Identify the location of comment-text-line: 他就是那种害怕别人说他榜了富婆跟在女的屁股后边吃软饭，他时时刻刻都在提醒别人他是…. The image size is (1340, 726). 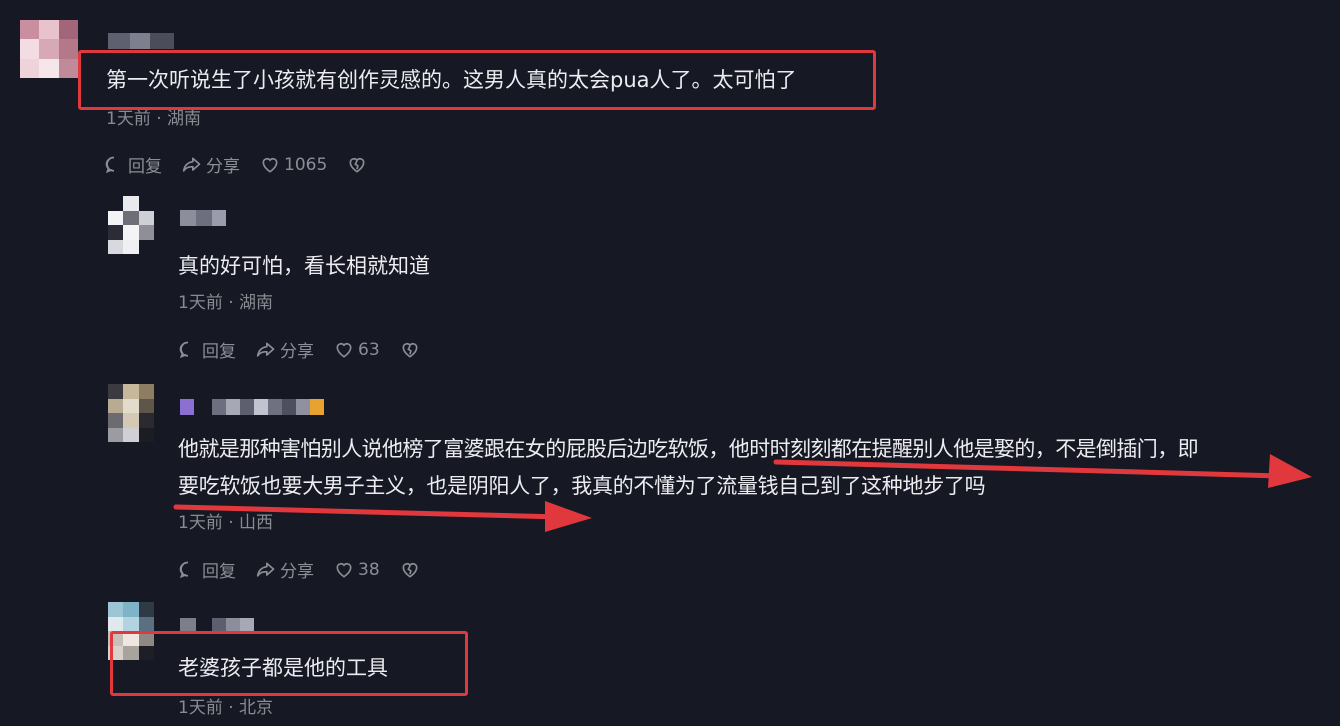
(688, 449).